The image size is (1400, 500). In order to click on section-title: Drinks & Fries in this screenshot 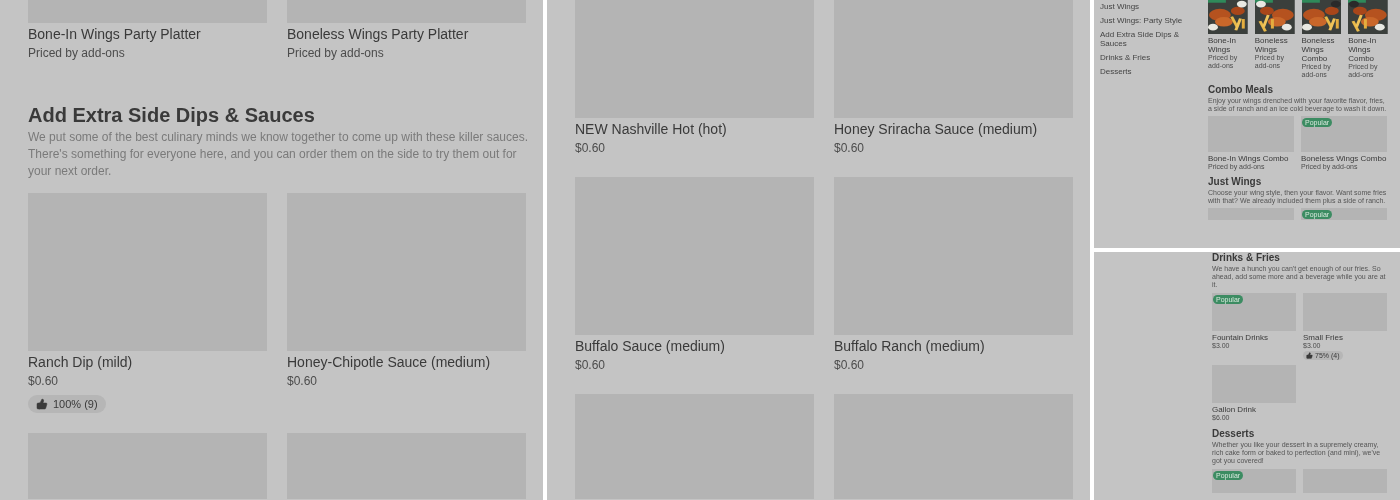, I will do `click(1246, 258)`.